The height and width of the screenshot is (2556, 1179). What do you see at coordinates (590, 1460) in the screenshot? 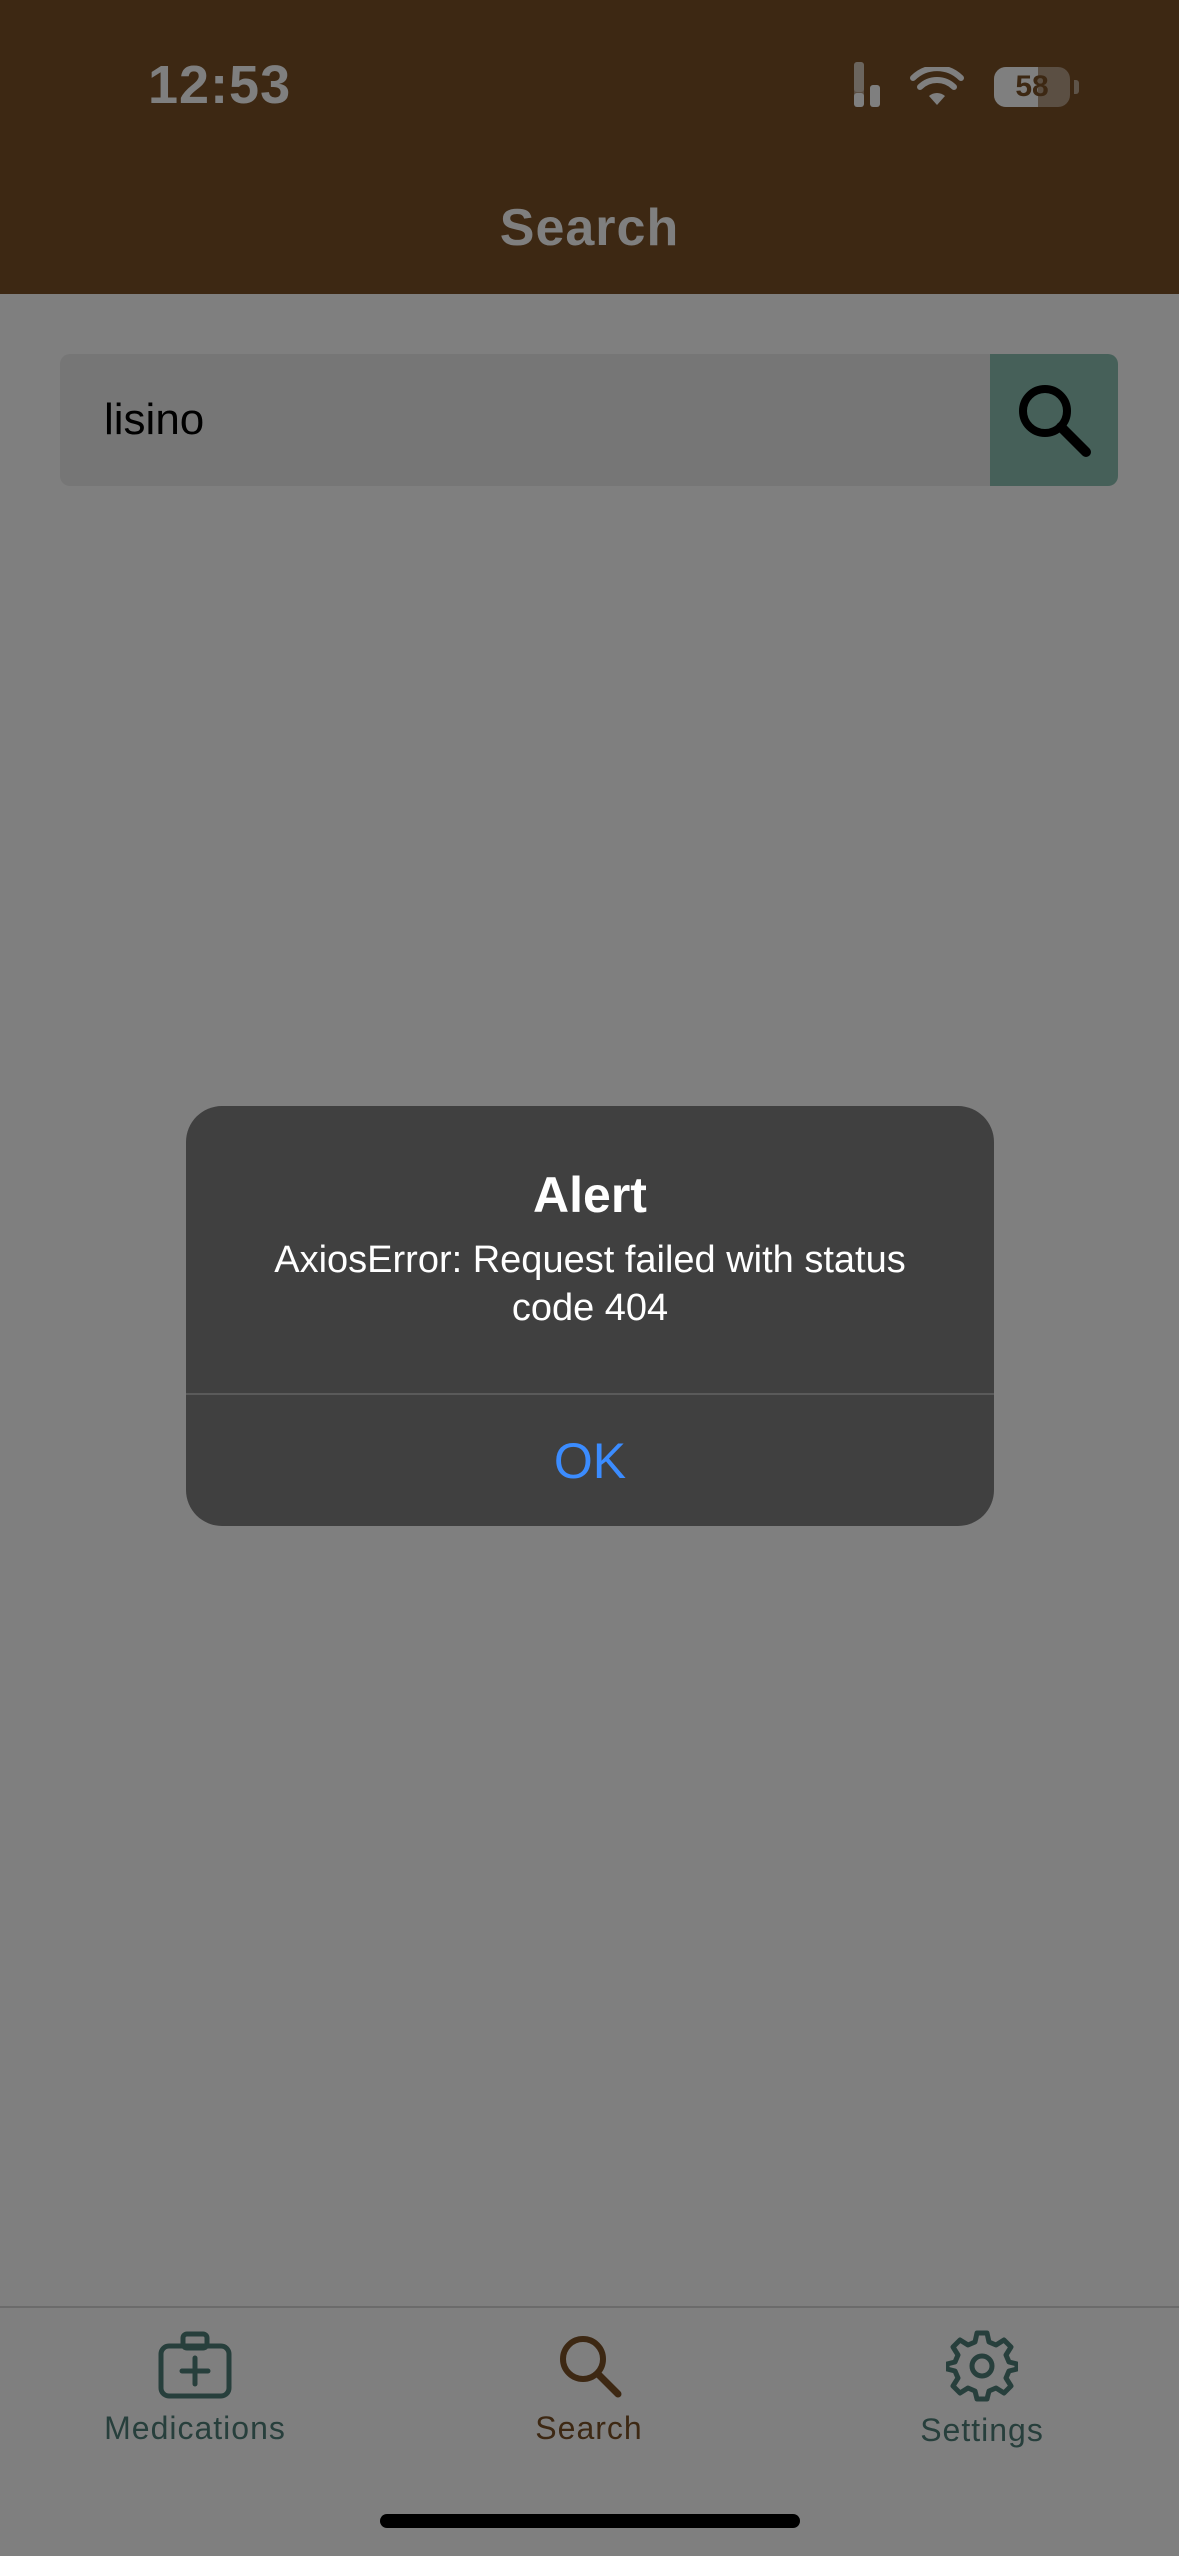
I see `alert-ok-button: OK` at bounding box center [590, 1460].